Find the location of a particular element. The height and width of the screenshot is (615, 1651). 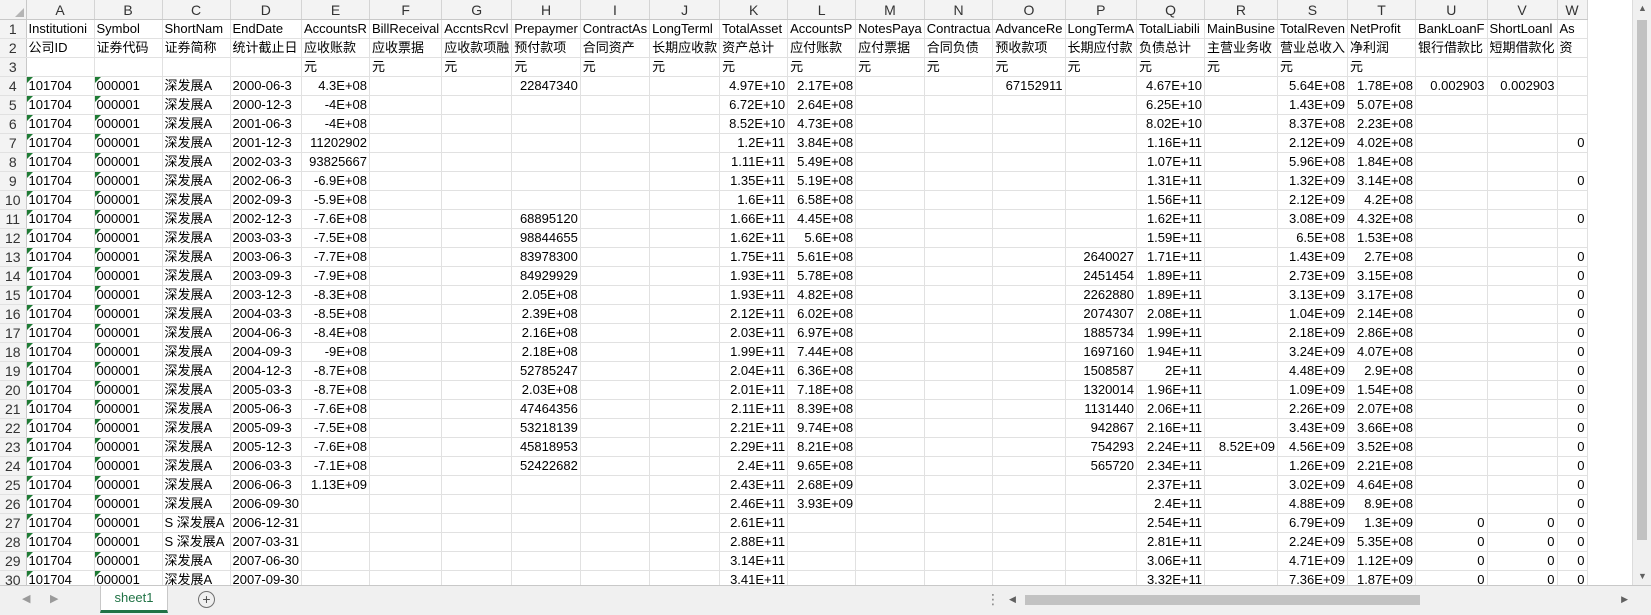

cell: 证券简称 is located at coordinates (196, 48).